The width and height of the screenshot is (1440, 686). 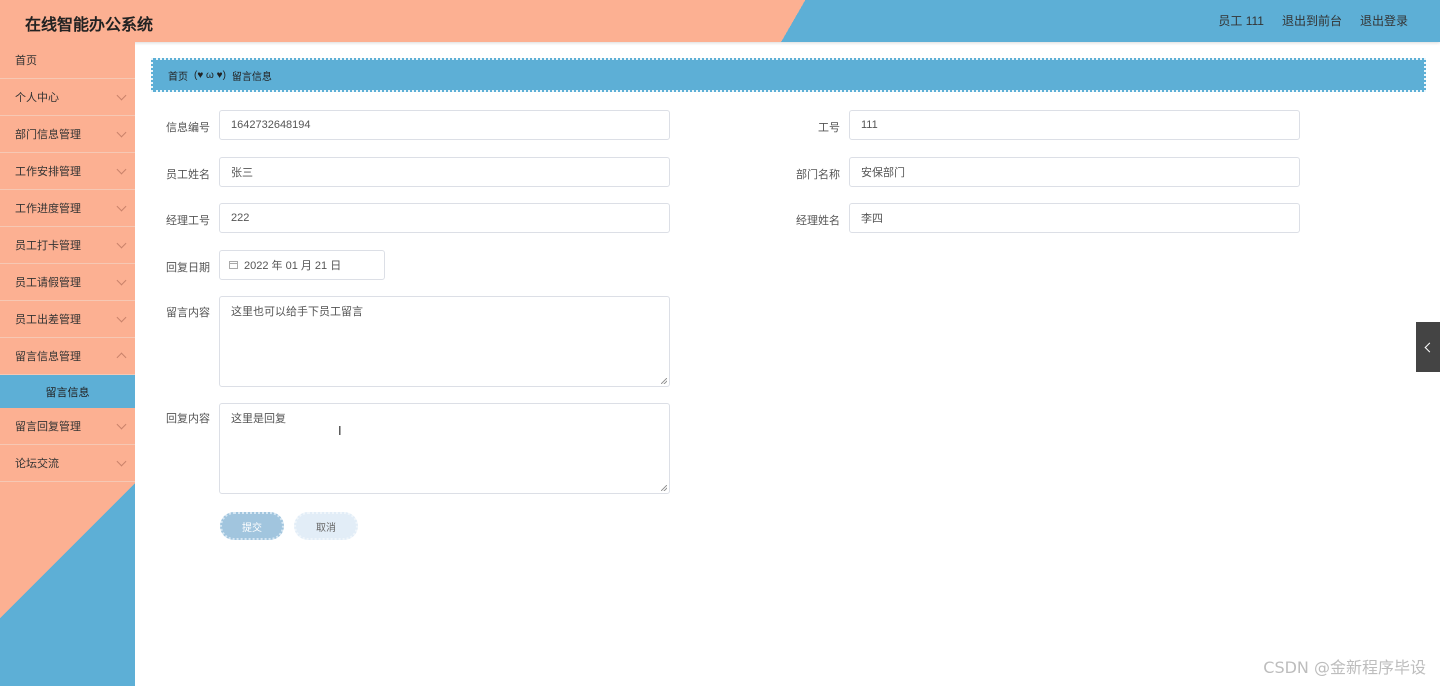 I want to click on chevron-up-icon, so click(x=121, y=357).